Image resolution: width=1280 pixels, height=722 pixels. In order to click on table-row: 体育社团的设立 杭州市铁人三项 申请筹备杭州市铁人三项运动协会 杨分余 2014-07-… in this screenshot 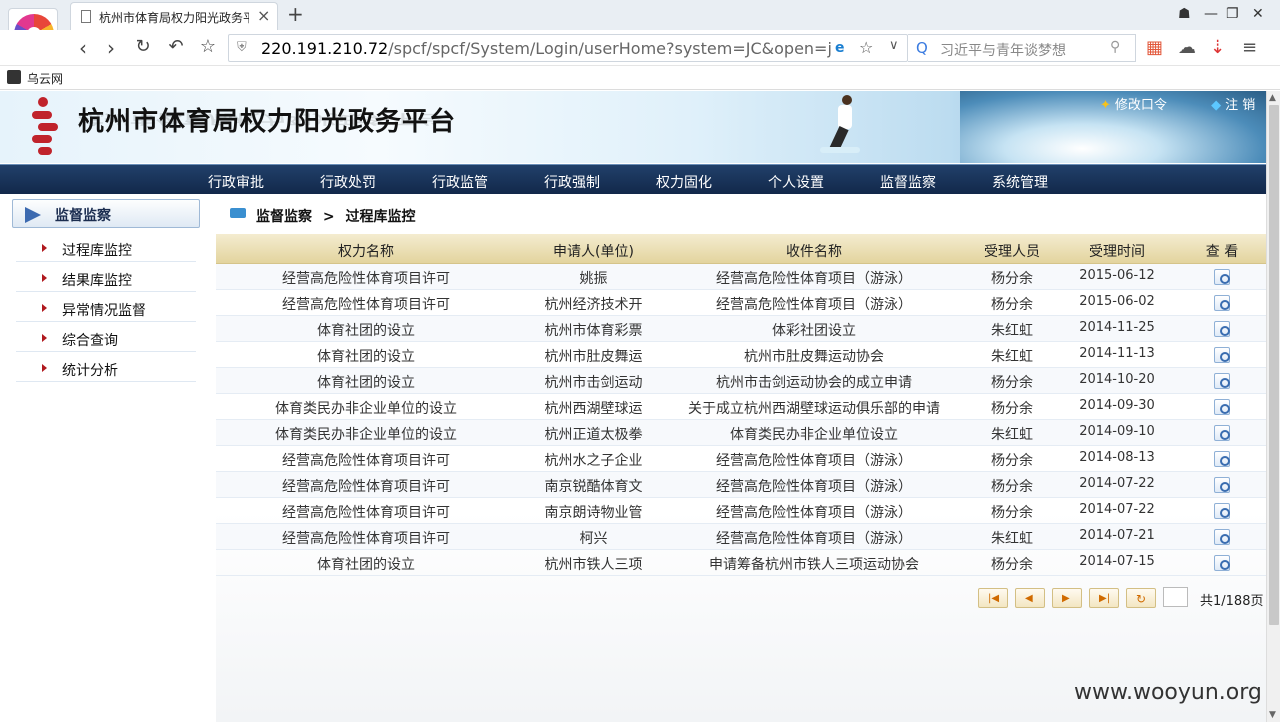, I will do `click(741, 563)`.